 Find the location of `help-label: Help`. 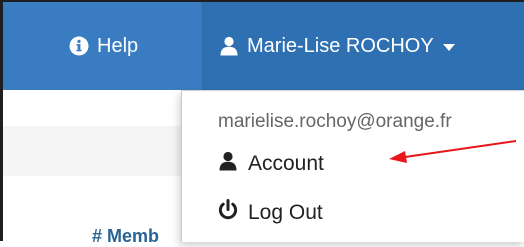

help-label: Help is located at coordinates (118, 45).